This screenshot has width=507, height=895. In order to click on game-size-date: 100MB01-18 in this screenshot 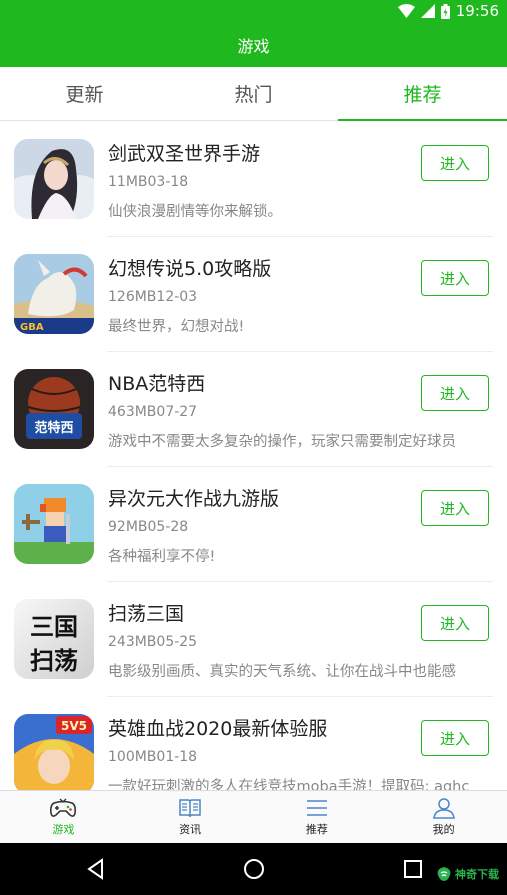, I will do `click(153, 757)`.